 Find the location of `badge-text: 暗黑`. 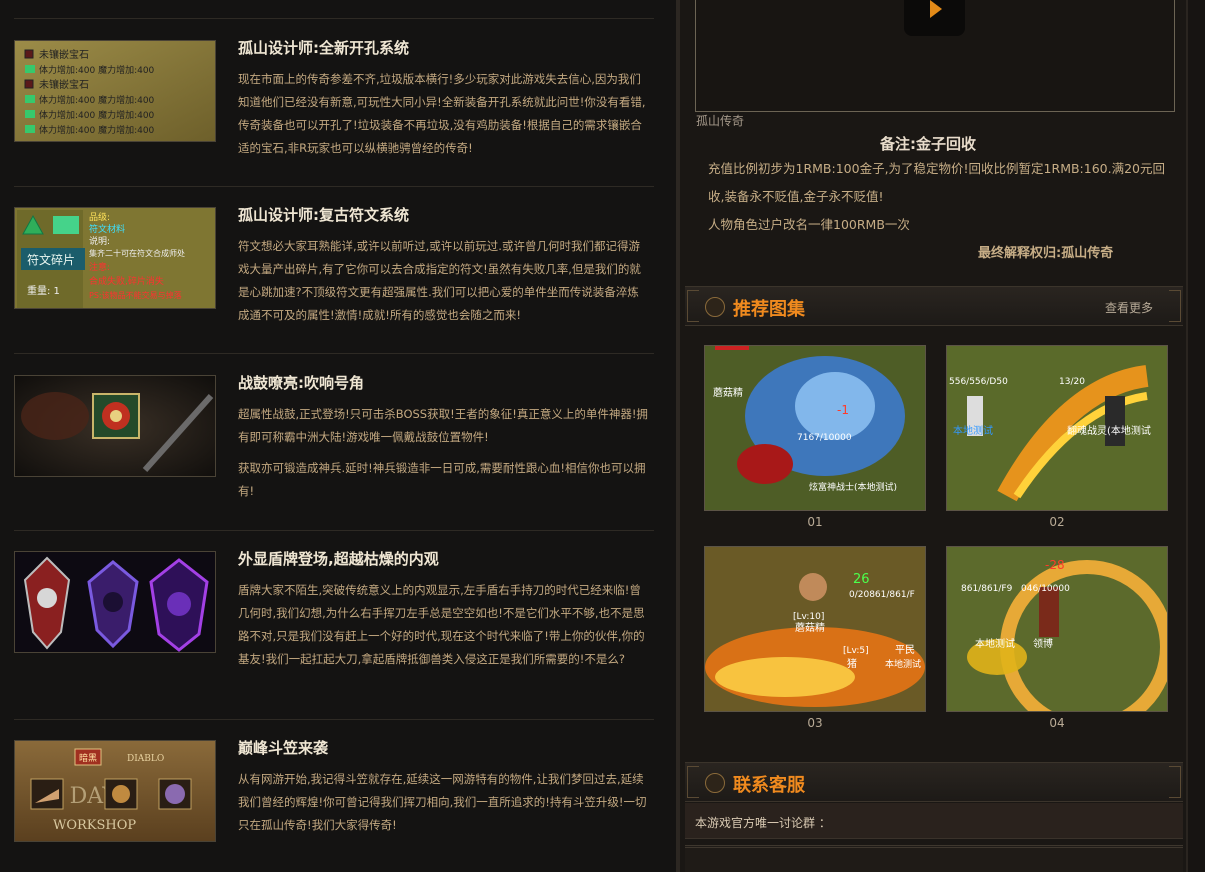

badge-text: 暗黑 is located at coordinates (88, 758).